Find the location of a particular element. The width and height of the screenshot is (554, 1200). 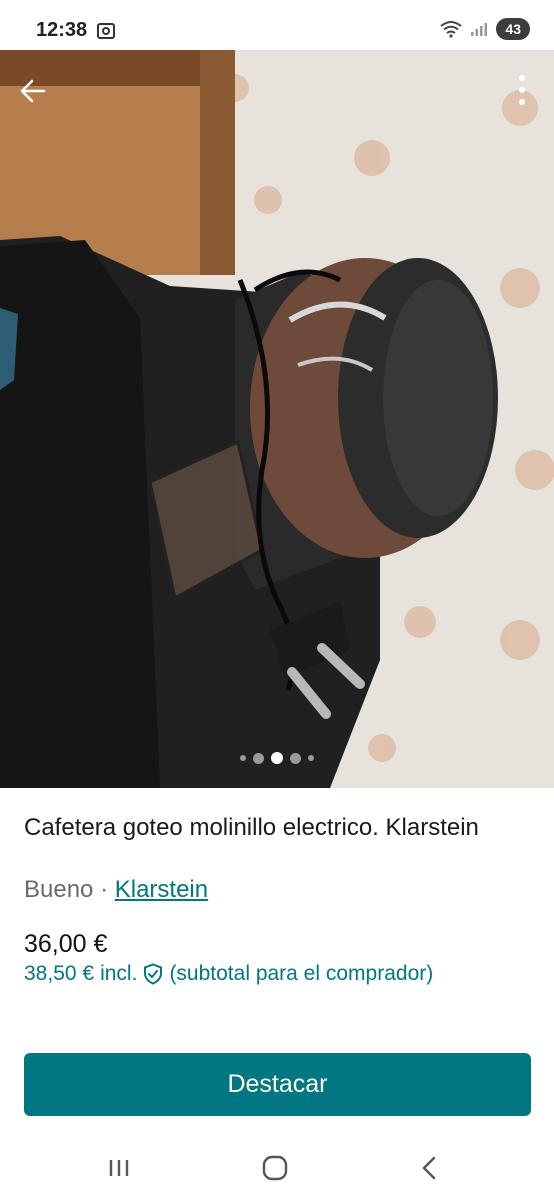

back-nav-icon is located at coordinates (430, 1168).